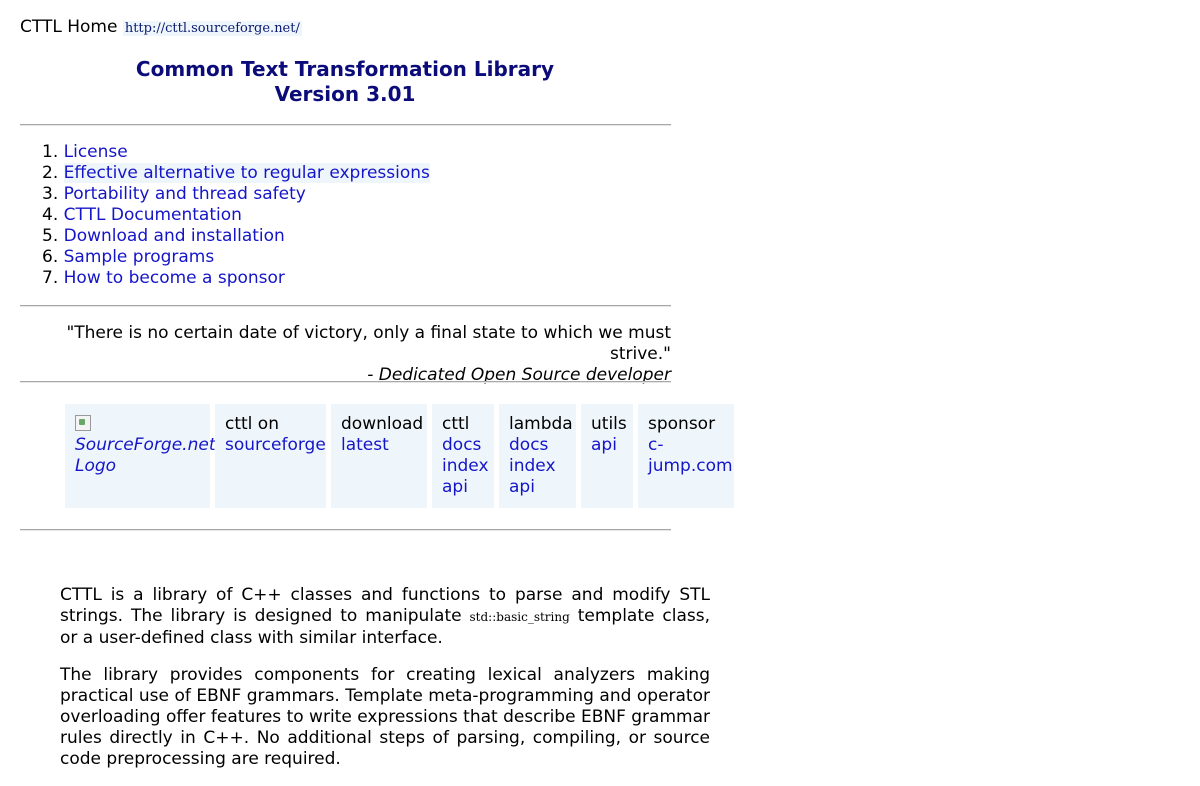 The width and height of the screenshot is (1200, 786). What do you see at coordinates (382, 424) in the screenshot?
I see `nav-cell-heading: download` at bounding box center [382, 424].